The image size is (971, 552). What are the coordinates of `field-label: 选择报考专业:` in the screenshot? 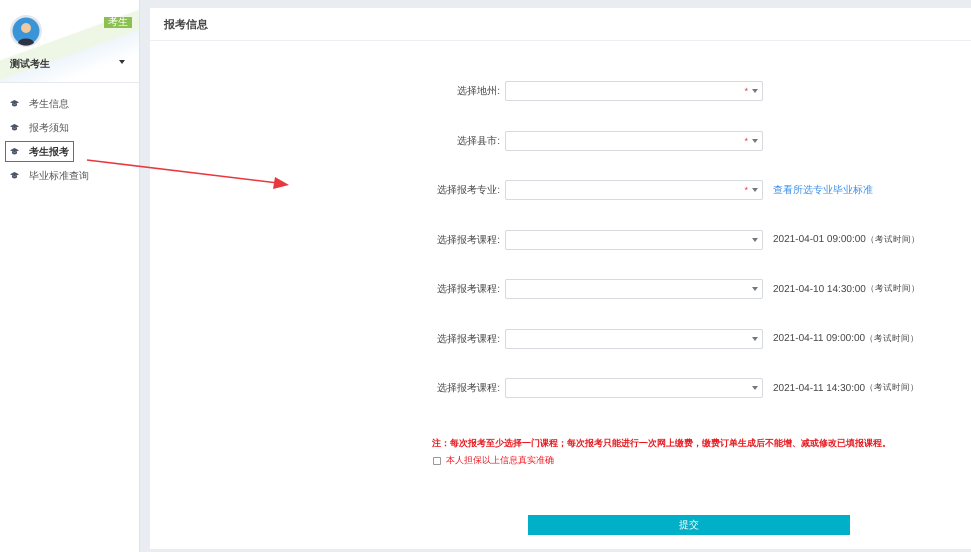 It's located at (468, 190).